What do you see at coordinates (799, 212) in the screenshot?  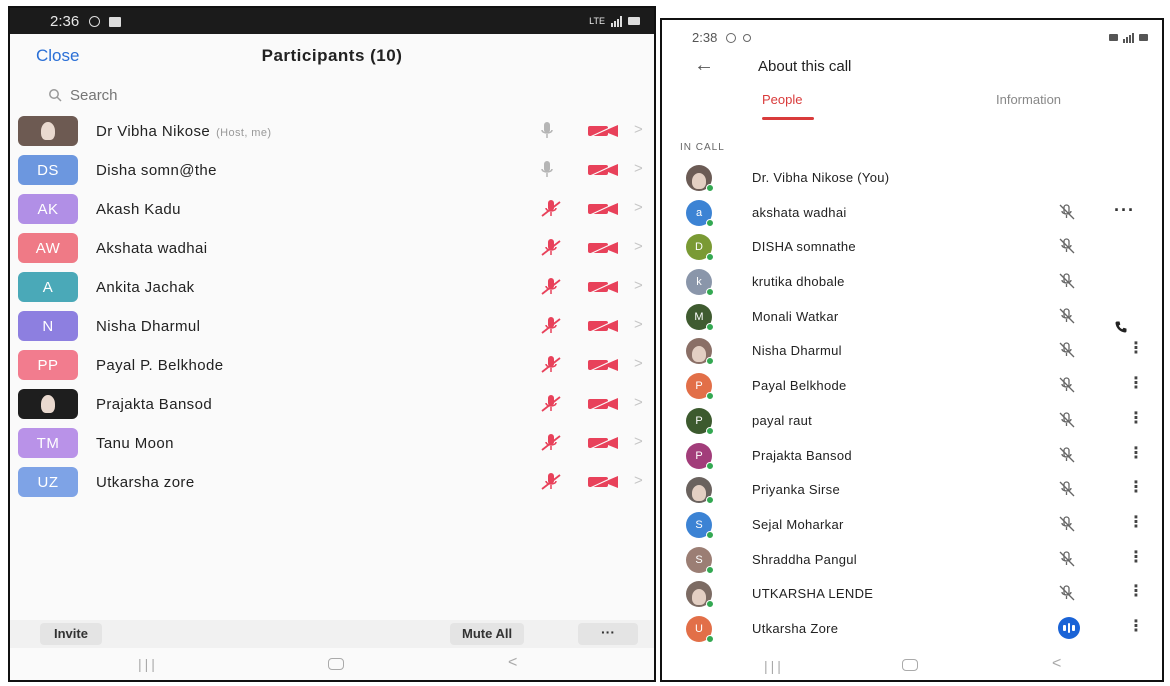 I see `person-name: akshata wadhai` at bounding box center [799, 212].